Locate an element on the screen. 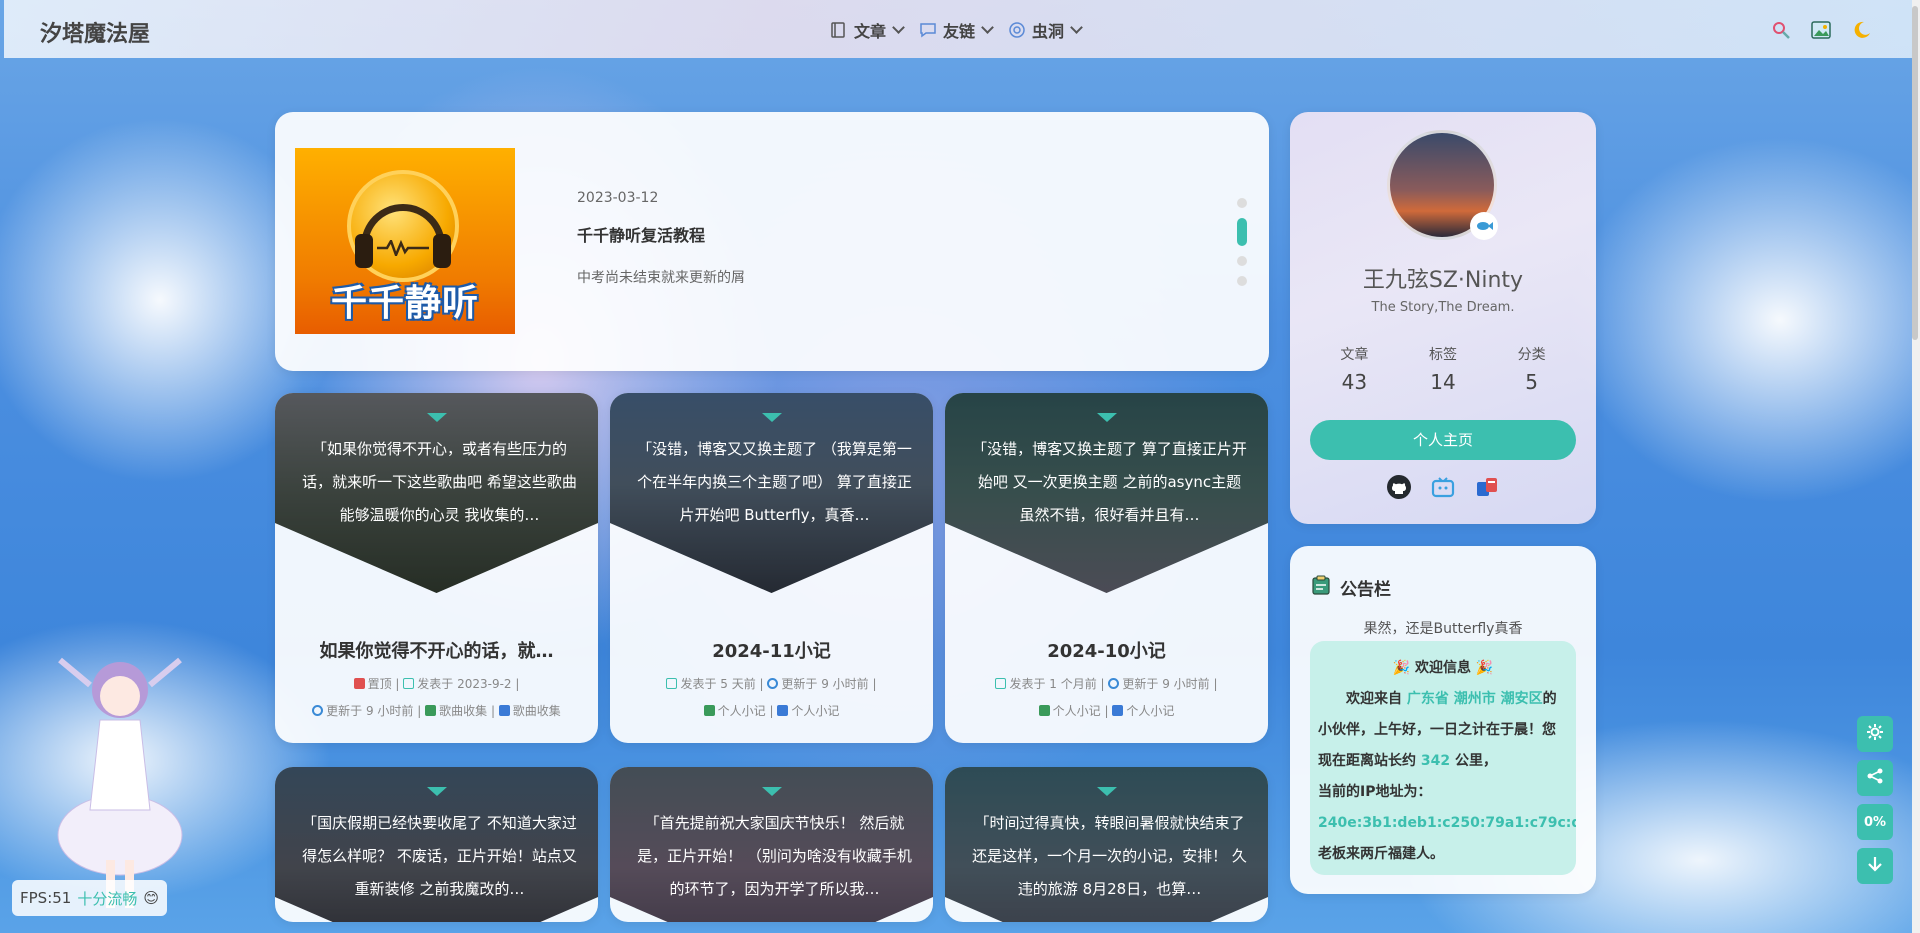 The image size is (1920, 933). announcement-title: 公告栏 is located at coordinates (1365, 590).